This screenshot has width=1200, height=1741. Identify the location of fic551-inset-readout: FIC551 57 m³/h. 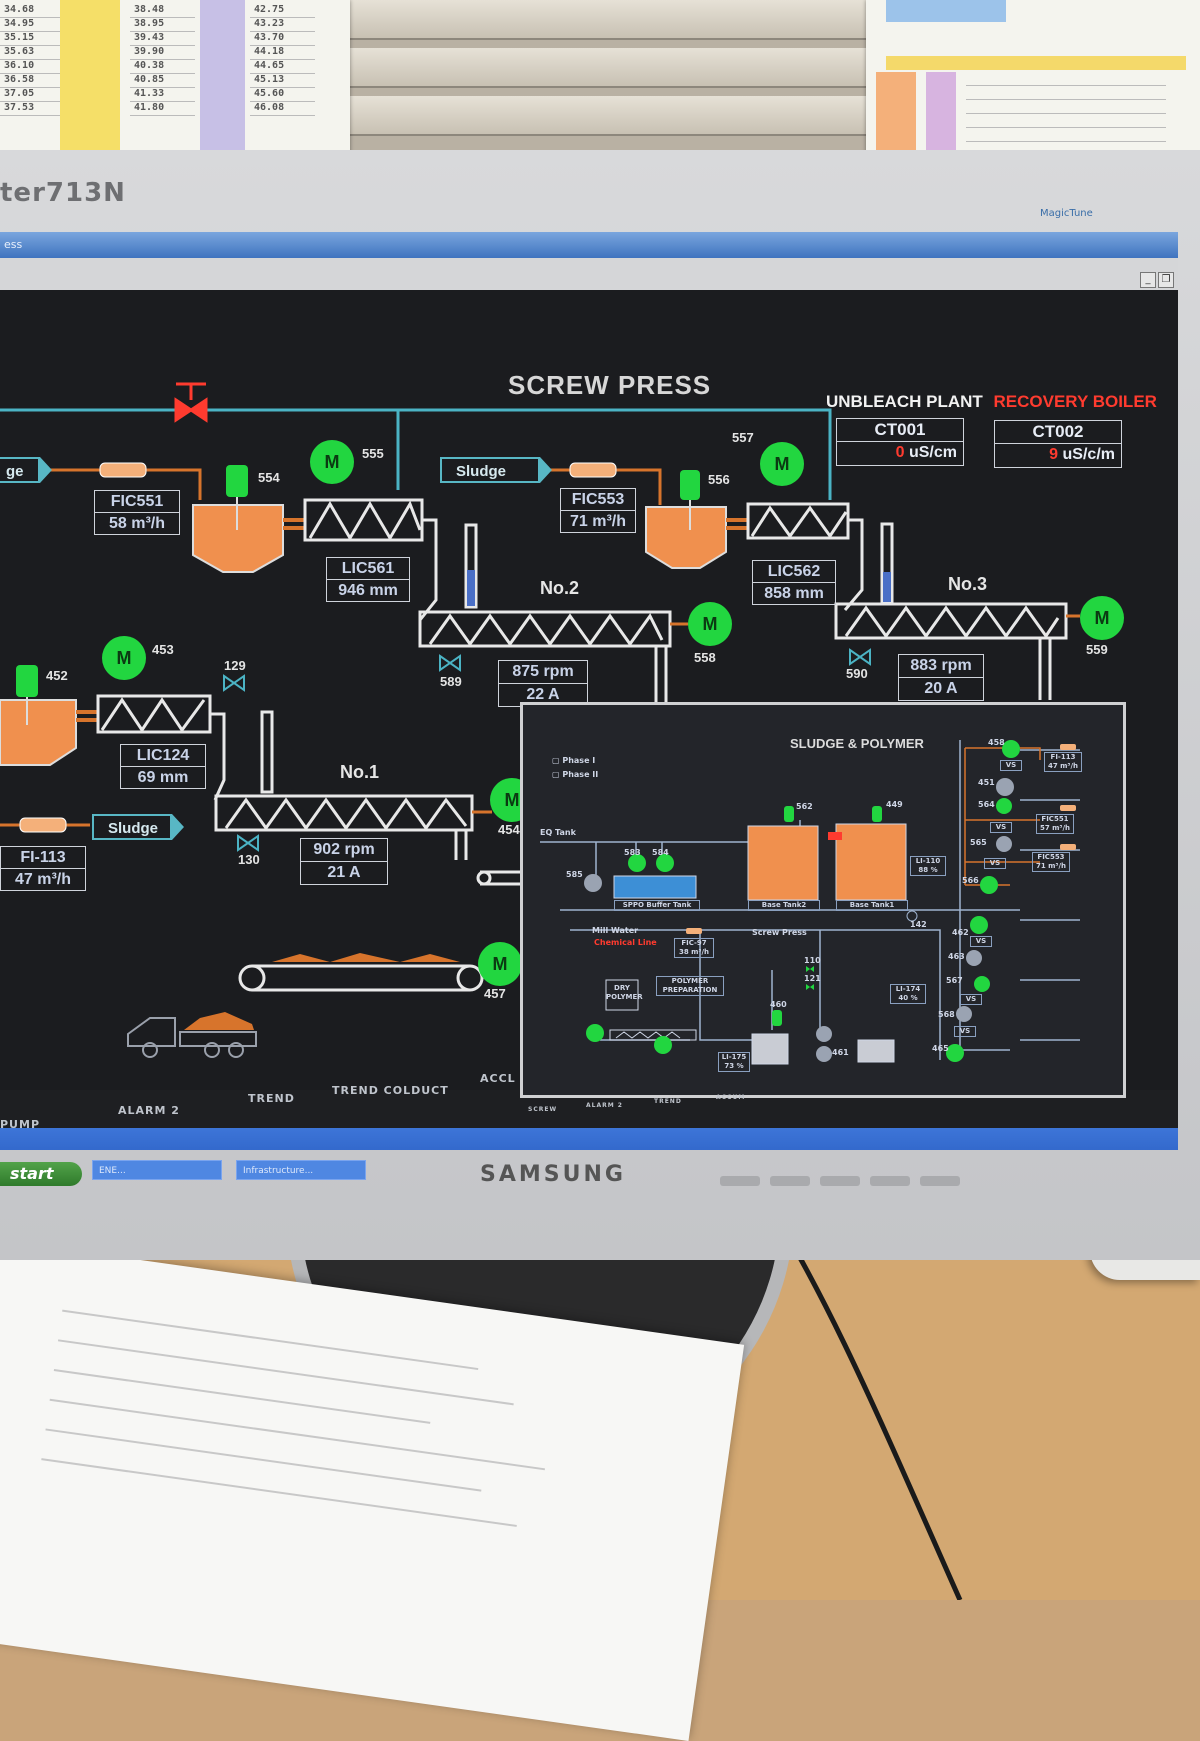
(1055, 824).